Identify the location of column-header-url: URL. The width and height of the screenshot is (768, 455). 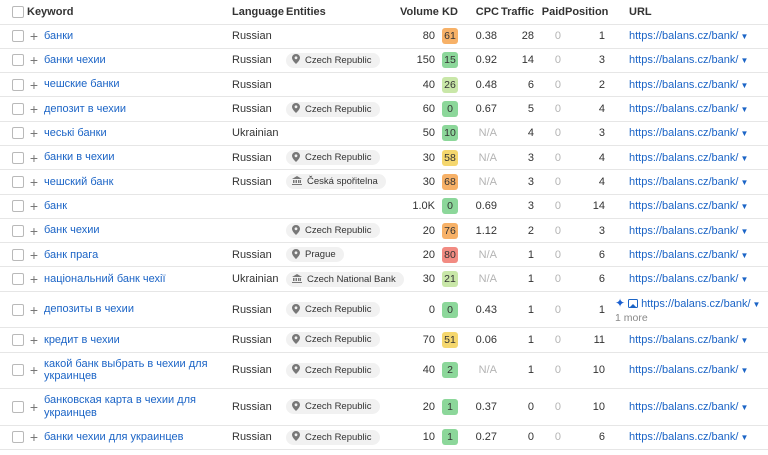
(640, 12).